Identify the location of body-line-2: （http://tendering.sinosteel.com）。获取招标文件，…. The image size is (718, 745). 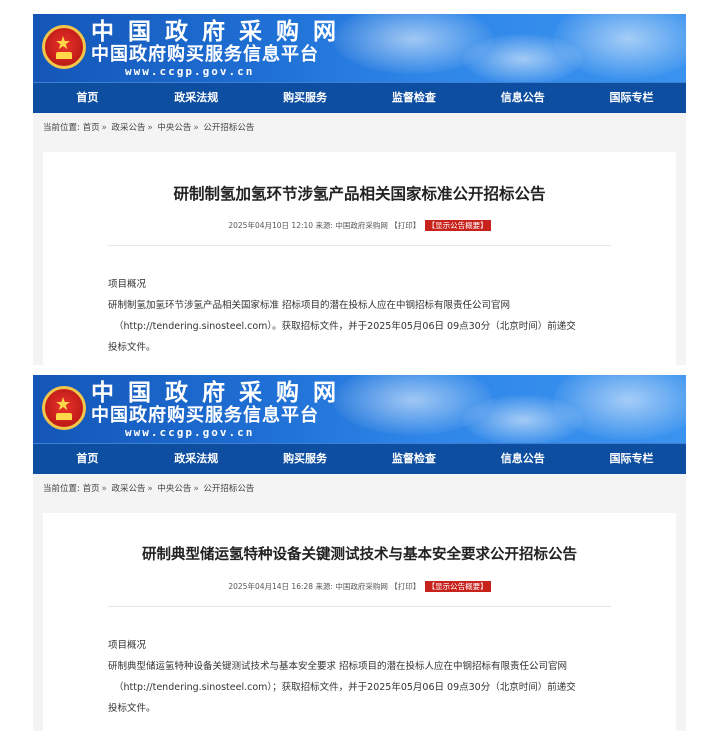
(345, 326).